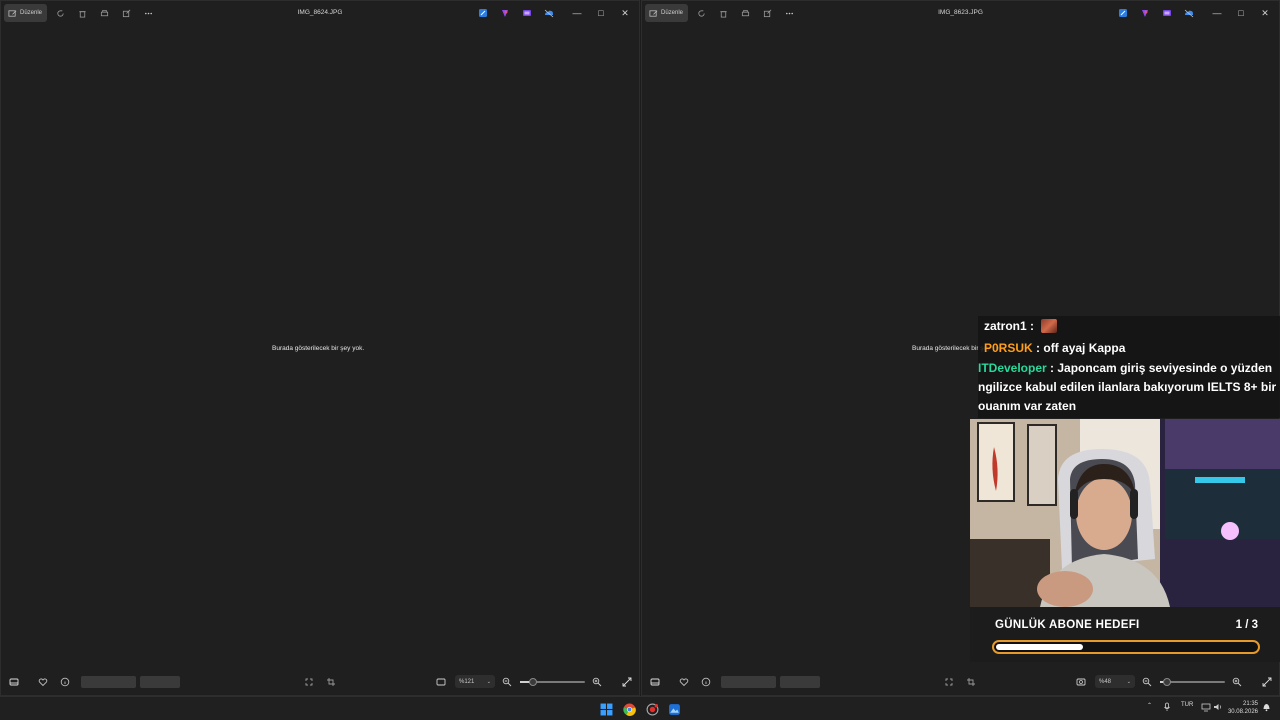  I want to click on goal-count: 1 / 3, so click(1246, 625).